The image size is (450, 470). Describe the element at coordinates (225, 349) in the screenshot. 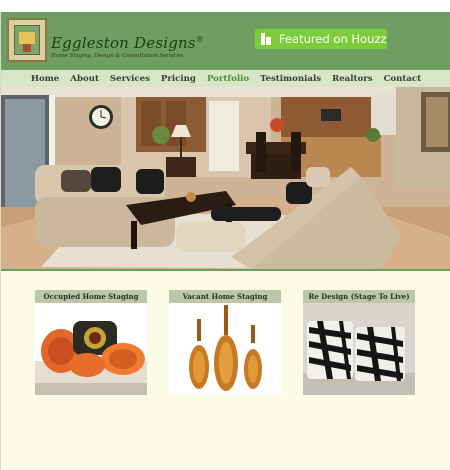

I see `vases-photo-icon` at that location.